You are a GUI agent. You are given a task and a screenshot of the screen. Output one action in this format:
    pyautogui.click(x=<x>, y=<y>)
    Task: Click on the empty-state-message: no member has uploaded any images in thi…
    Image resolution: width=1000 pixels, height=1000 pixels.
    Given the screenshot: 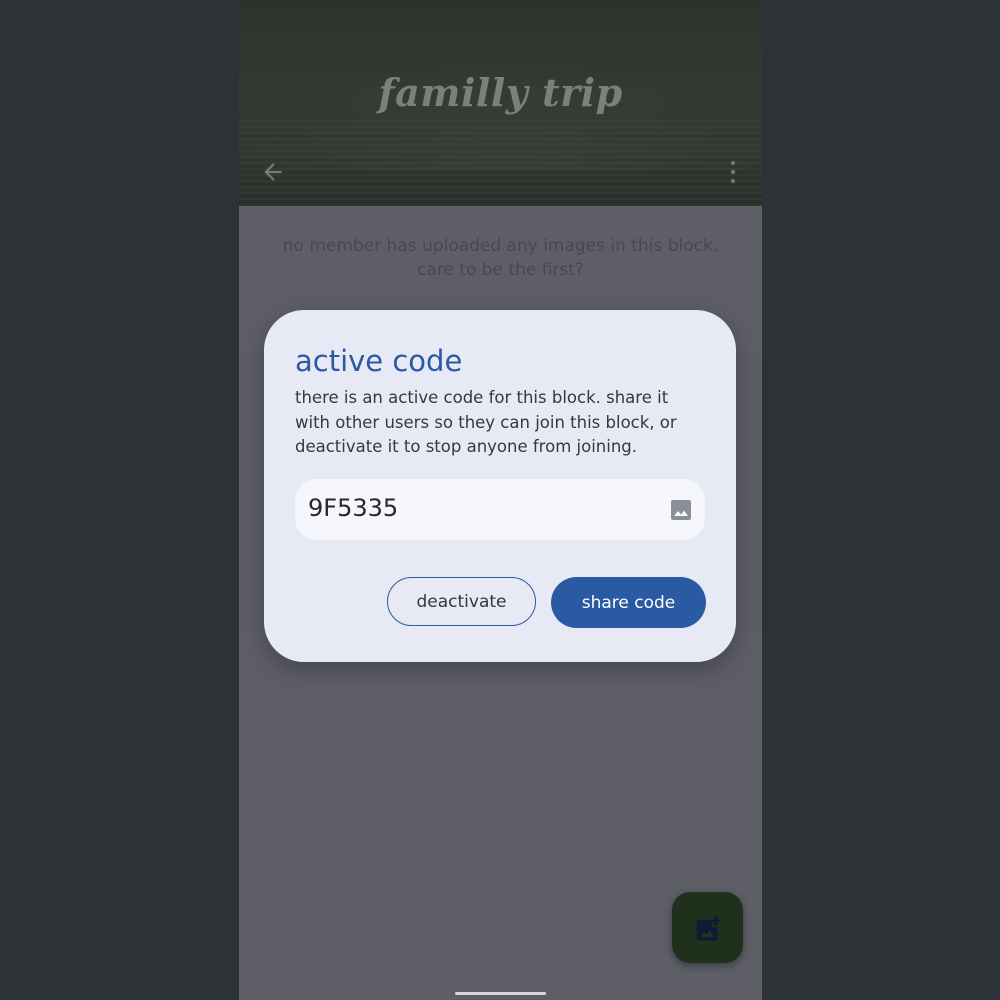 What is the action you would take?
    pyautogui.click(x=500, y=258)
    